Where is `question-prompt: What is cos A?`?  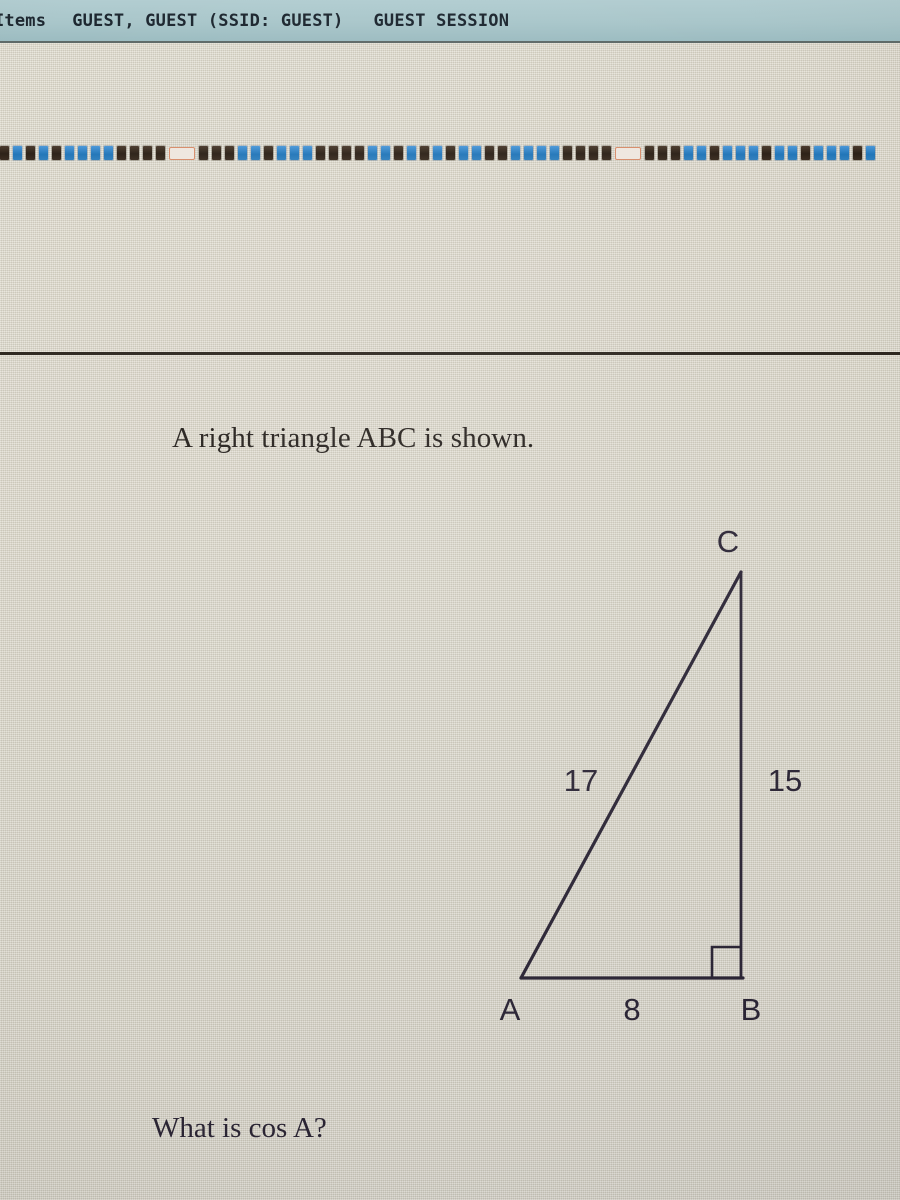
question-prompt: What is cos A? is located at coordinates (239, 1128).